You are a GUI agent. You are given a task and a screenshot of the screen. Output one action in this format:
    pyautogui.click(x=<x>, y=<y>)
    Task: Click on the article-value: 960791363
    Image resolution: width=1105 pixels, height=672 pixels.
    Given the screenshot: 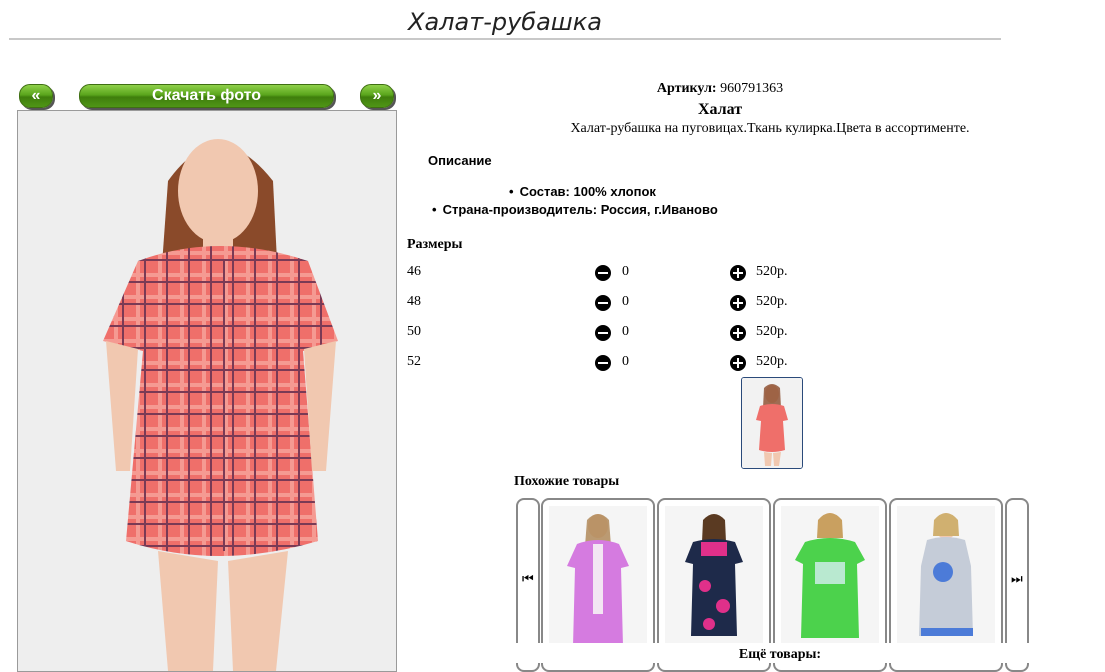 What is the action you would take?
    pyautogui.click(x=752, y=88)
    